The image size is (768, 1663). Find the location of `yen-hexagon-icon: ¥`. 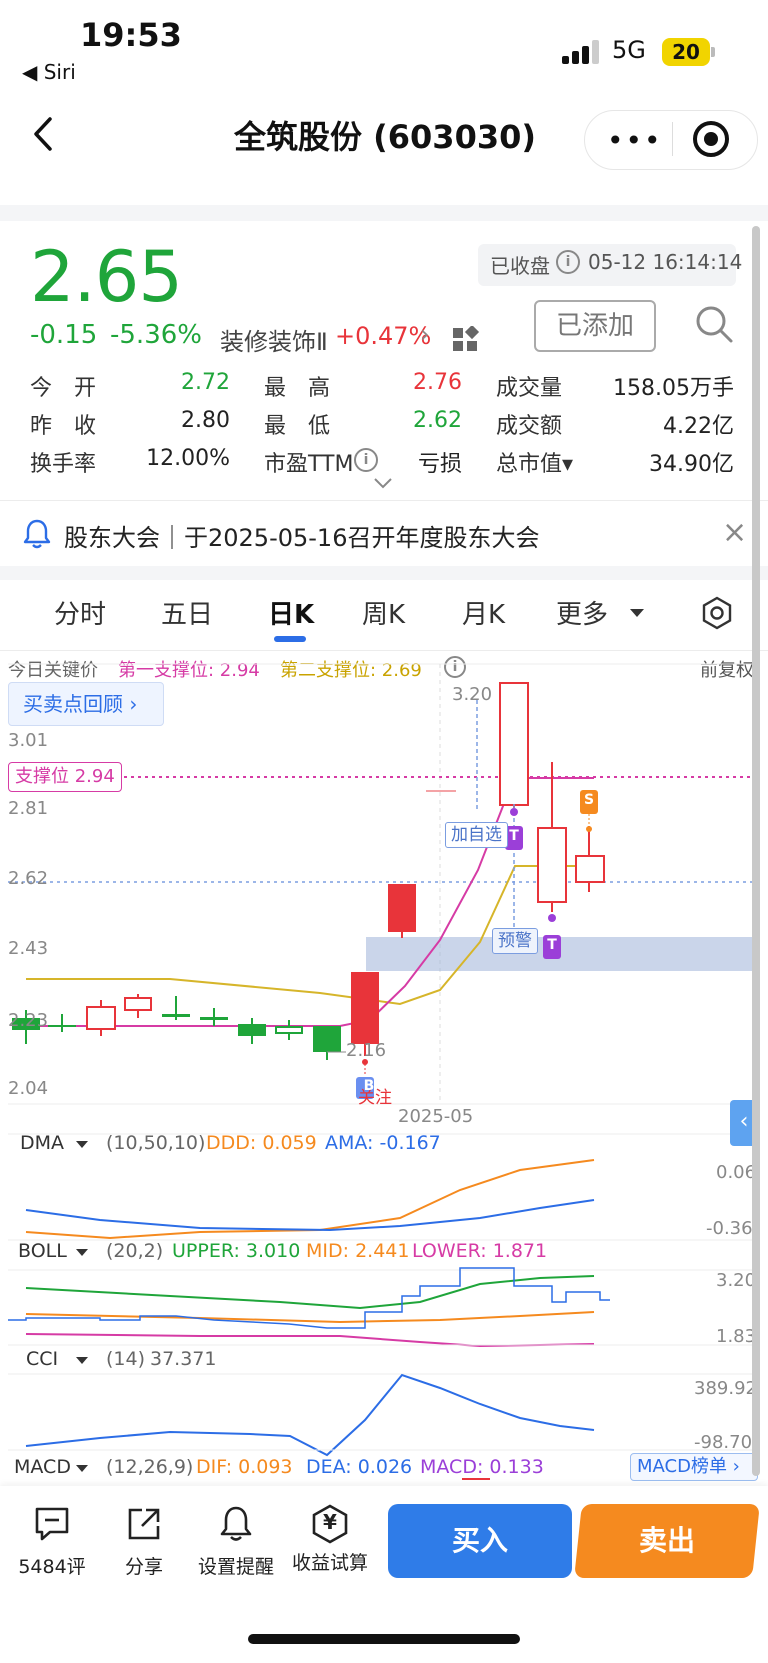

yen-hexagon-icon: ¥ is located at coordinates (330, 1524).